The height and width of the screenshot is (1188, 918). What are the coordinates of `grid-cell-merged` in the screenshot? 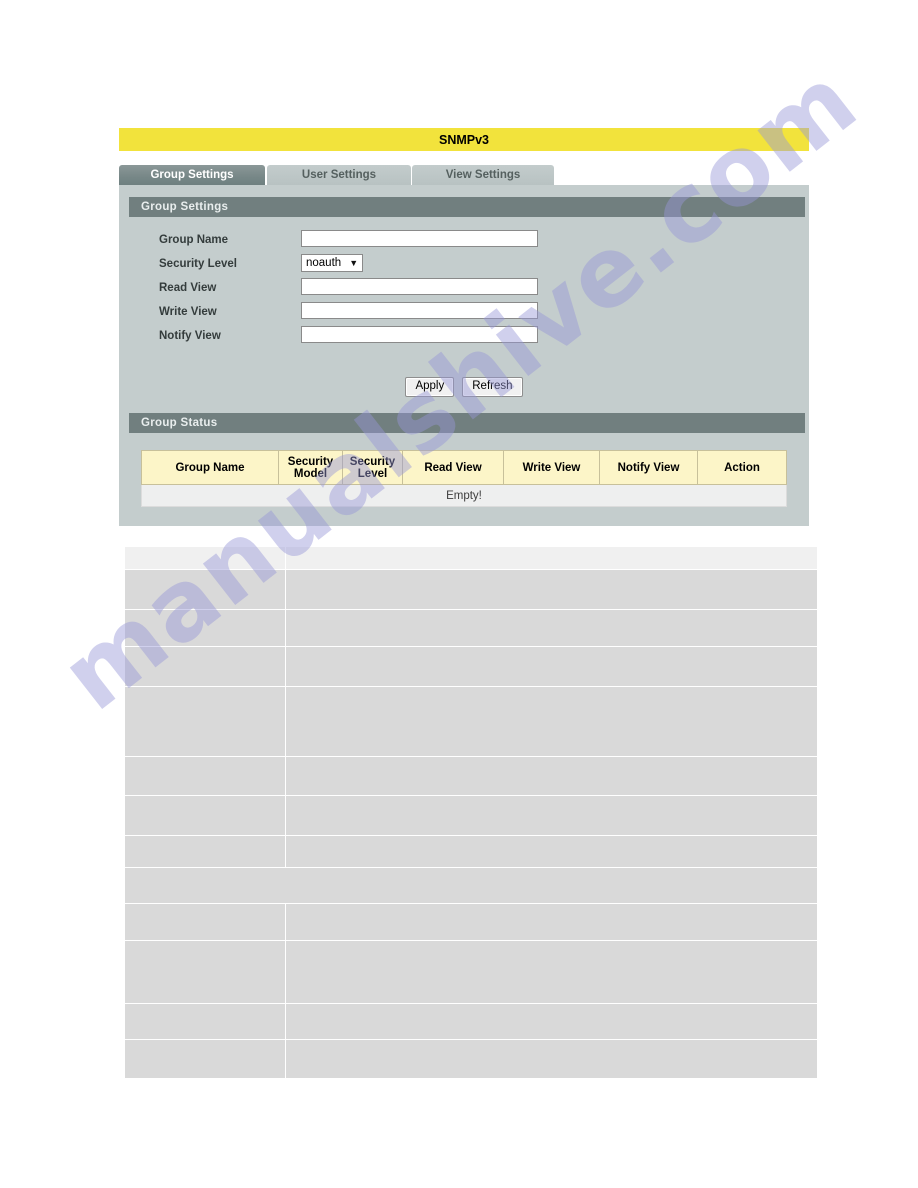 It's located at (471, 885).